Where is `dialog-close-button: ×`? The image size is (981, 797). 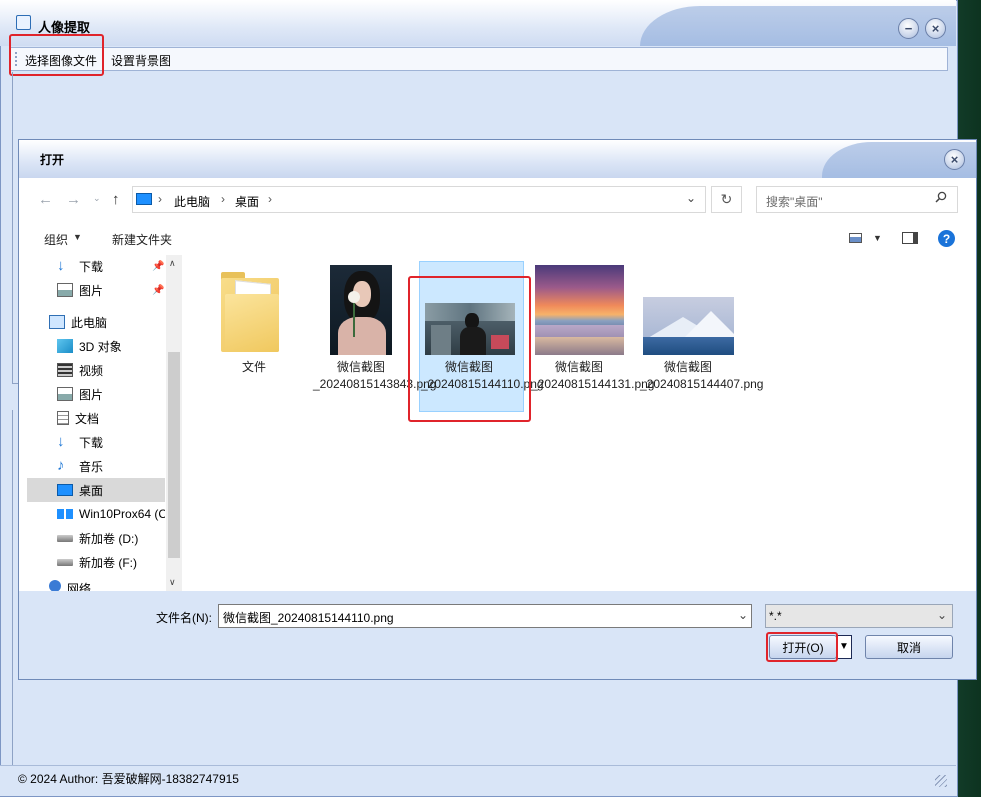 dialog-close-button: × is located at coordinates (954, 159).